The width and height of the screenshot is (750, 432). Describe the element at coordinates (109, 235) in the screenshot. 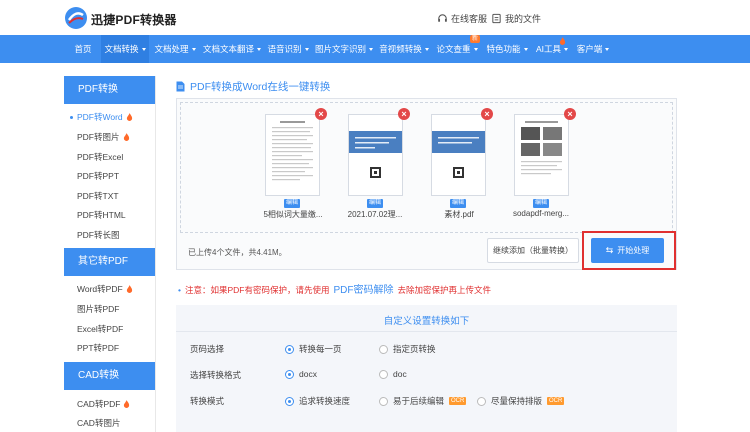

I see `sidebar-item-pdf-to-long-image: PDF转长图` at that location.